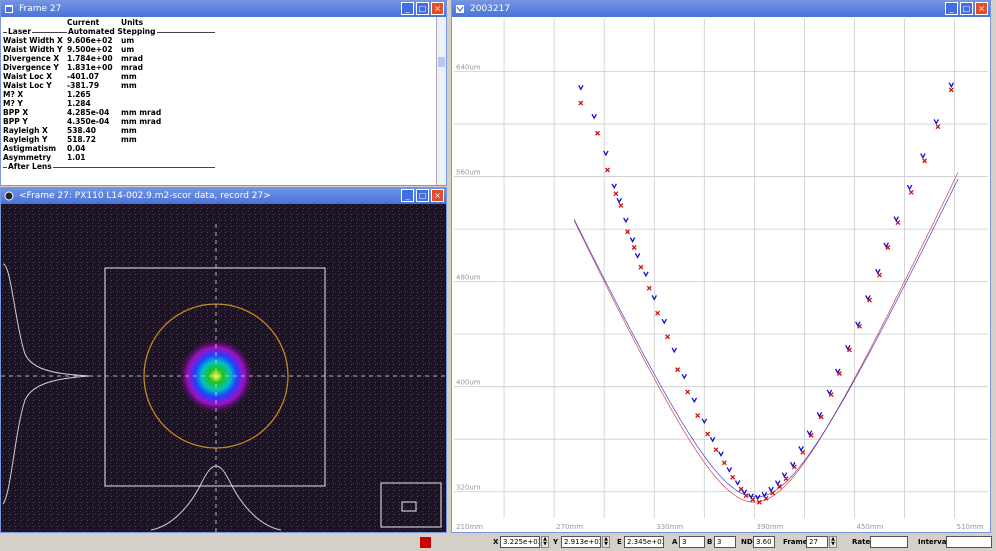 The height and width of the screenshot is (551, 996). I want to click on result-row: Waist Width Y 9.500e+02 um, so click(218, 49).